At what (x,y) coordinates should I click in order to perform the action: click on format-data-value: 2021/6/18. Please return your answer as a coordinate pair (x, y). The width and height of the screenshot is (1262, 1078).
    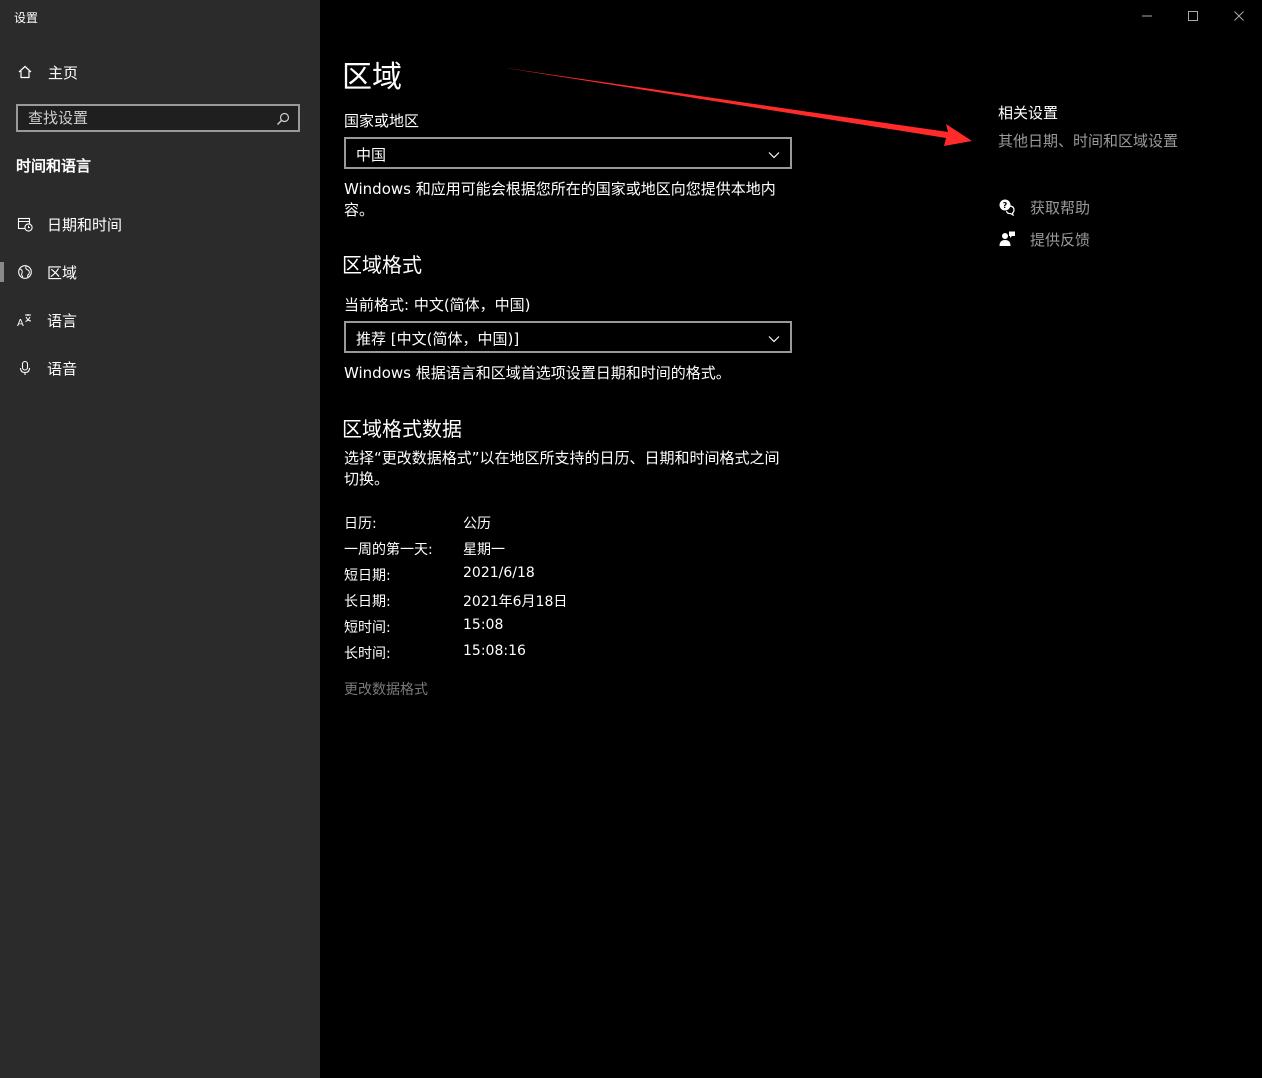
    Looking at the image, I should click on (499, 573).